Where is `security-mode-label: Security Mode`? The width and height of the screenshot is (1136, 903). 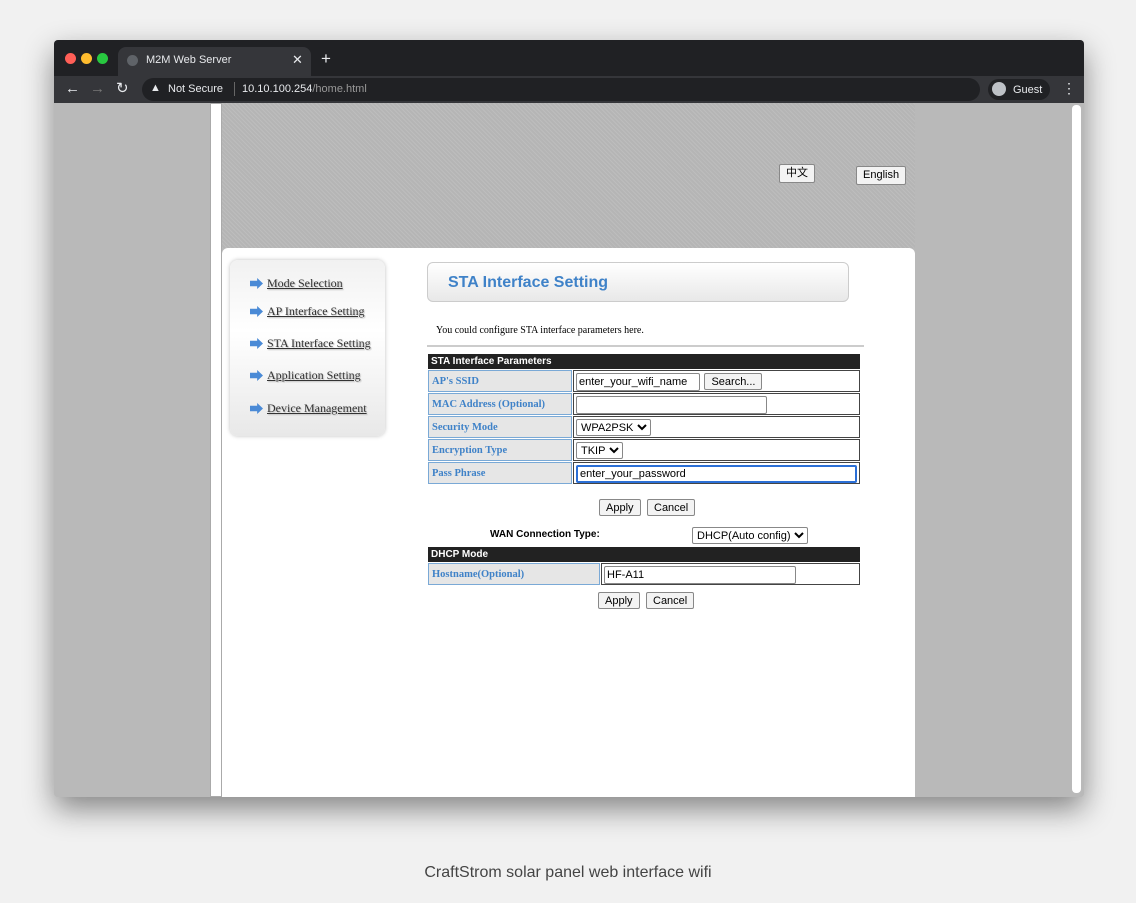 security-mode-label: Security Mode is located at coordinates (500, 427).